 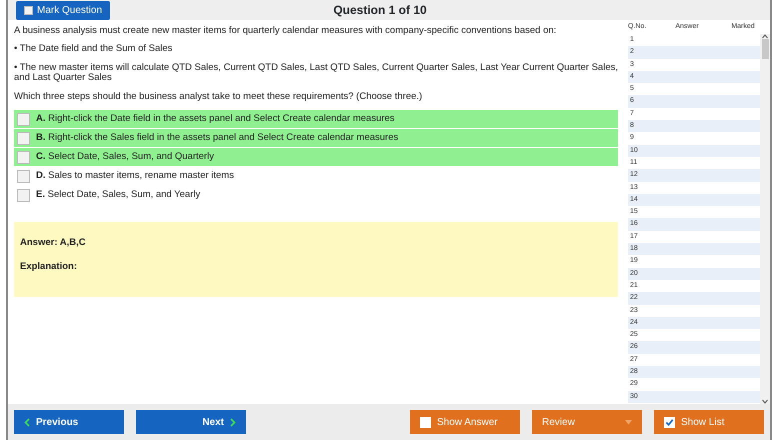 I want to click on answer-option: D. Sales to master items, rename master items, so click(x=316, y=176).